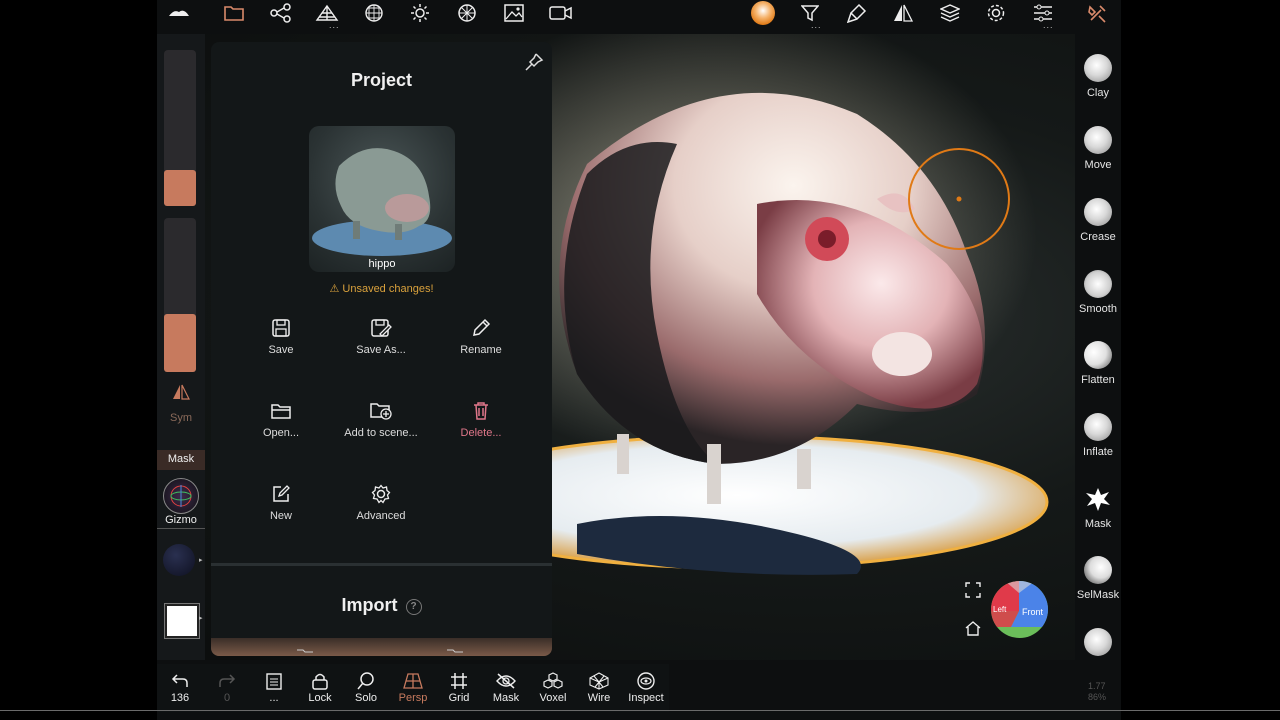 This screenshot has width=1280, height=720. Describe the element at coordinates (1098, 284) in the screenshot. I see `smooth-icon` at that location.